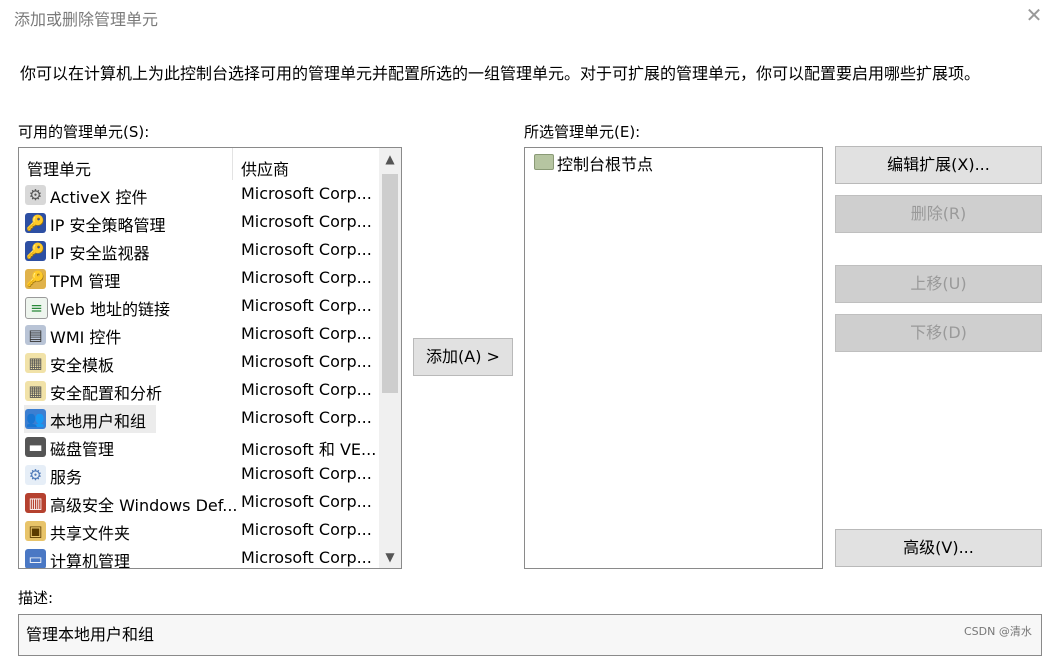 Image resolution: width=1047 pixels, height=656 pixels. I want to click on description-label: 描述:, so click(36, 598).